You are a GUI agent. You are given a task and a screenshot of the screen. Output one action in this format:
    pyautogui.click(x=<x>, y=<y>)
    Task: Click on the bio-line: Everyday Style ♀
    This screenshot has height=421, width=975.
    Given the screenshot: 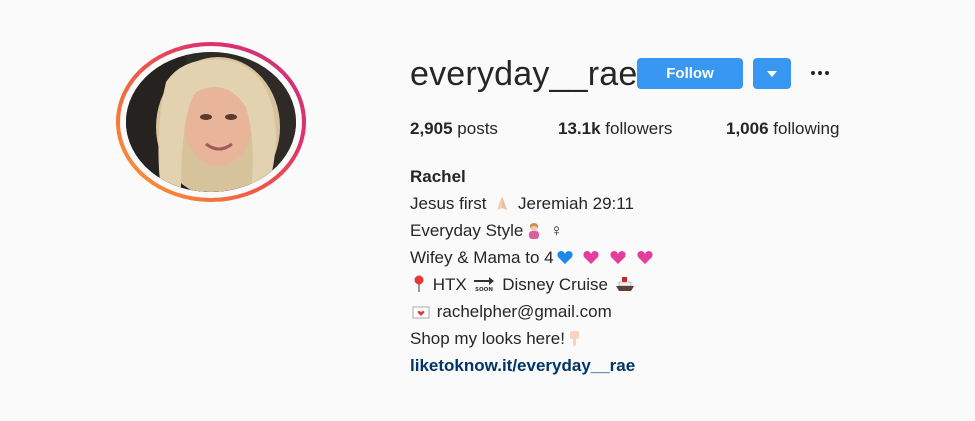 What is the action you would take?
    pyautogui.click(x=680, y=230)
    